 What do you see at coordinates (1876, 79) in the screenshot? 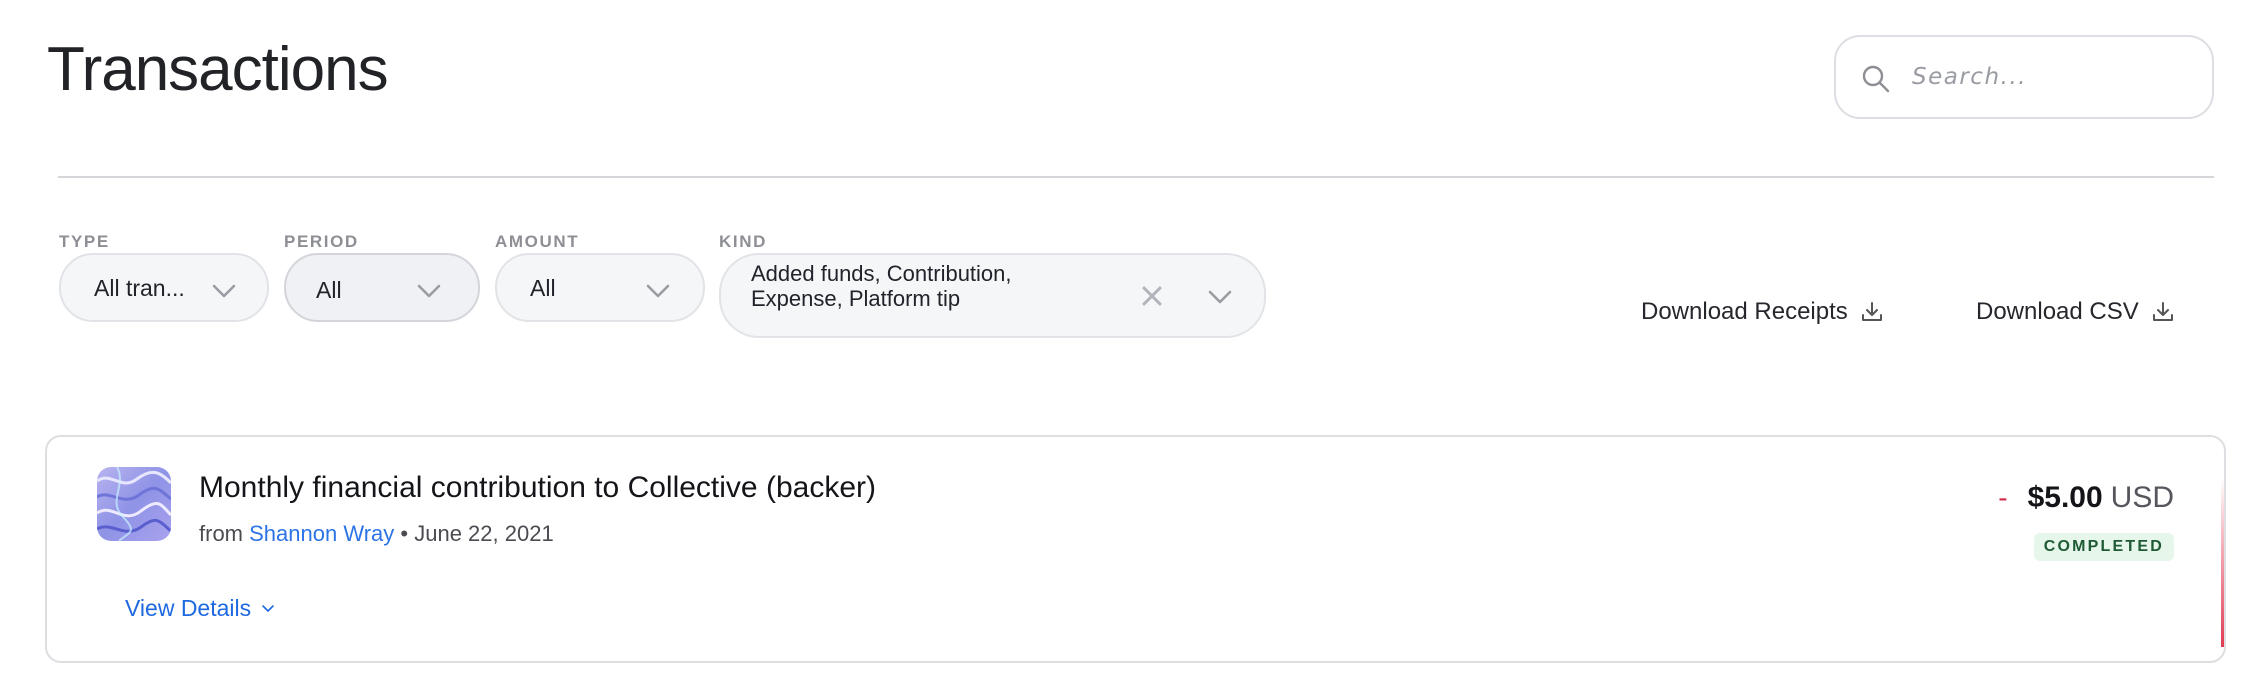
I see `search-icon` at bounding box center [1876, 79].